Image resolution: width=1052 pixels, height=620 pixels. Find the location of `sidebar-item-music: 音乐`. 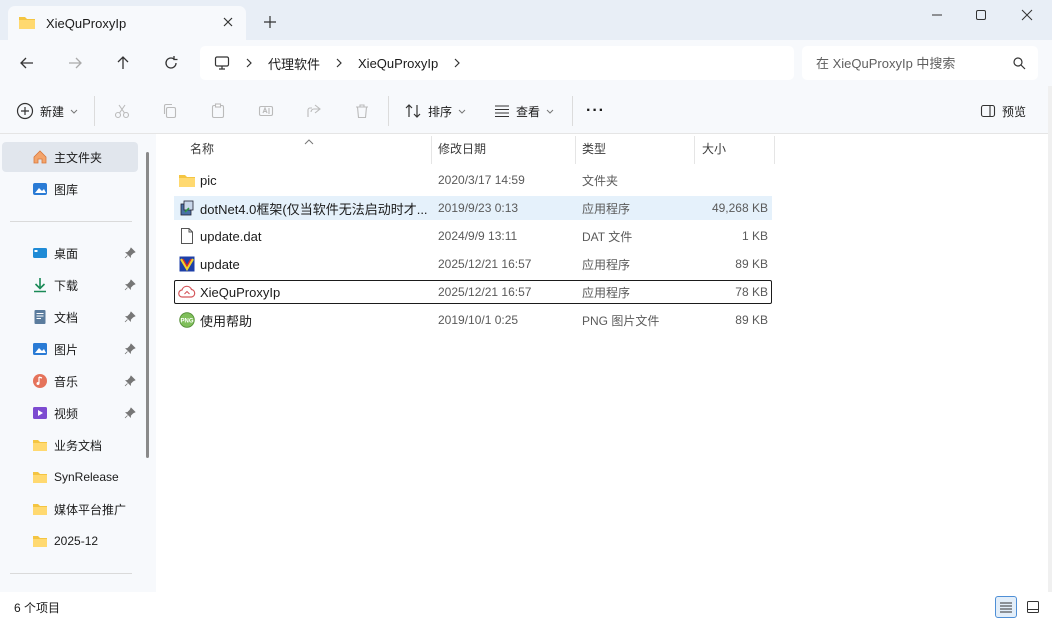

sidebar-item-music: 音乐 is located at coordinates (70, 381).